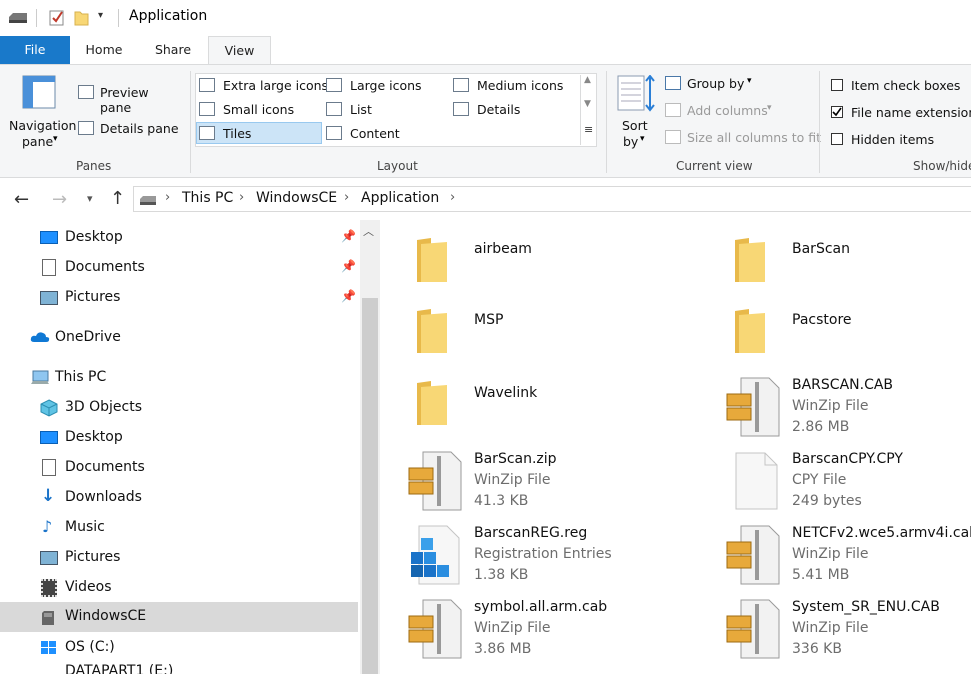  Describe the element at coordinates (756, 481) in the screenshot. I see `blank-file-icon` at that location.